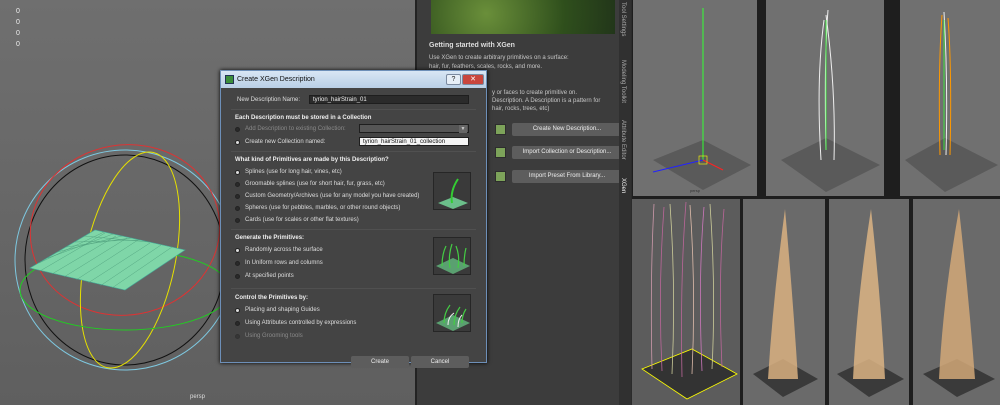 Image resolution: width=1000 pixels, height=405 pixels. Describe the element at coordinates (353, 79) in the screenshot. I see `dialog-titlebar: Create XGen Description ? ✕` at that location.